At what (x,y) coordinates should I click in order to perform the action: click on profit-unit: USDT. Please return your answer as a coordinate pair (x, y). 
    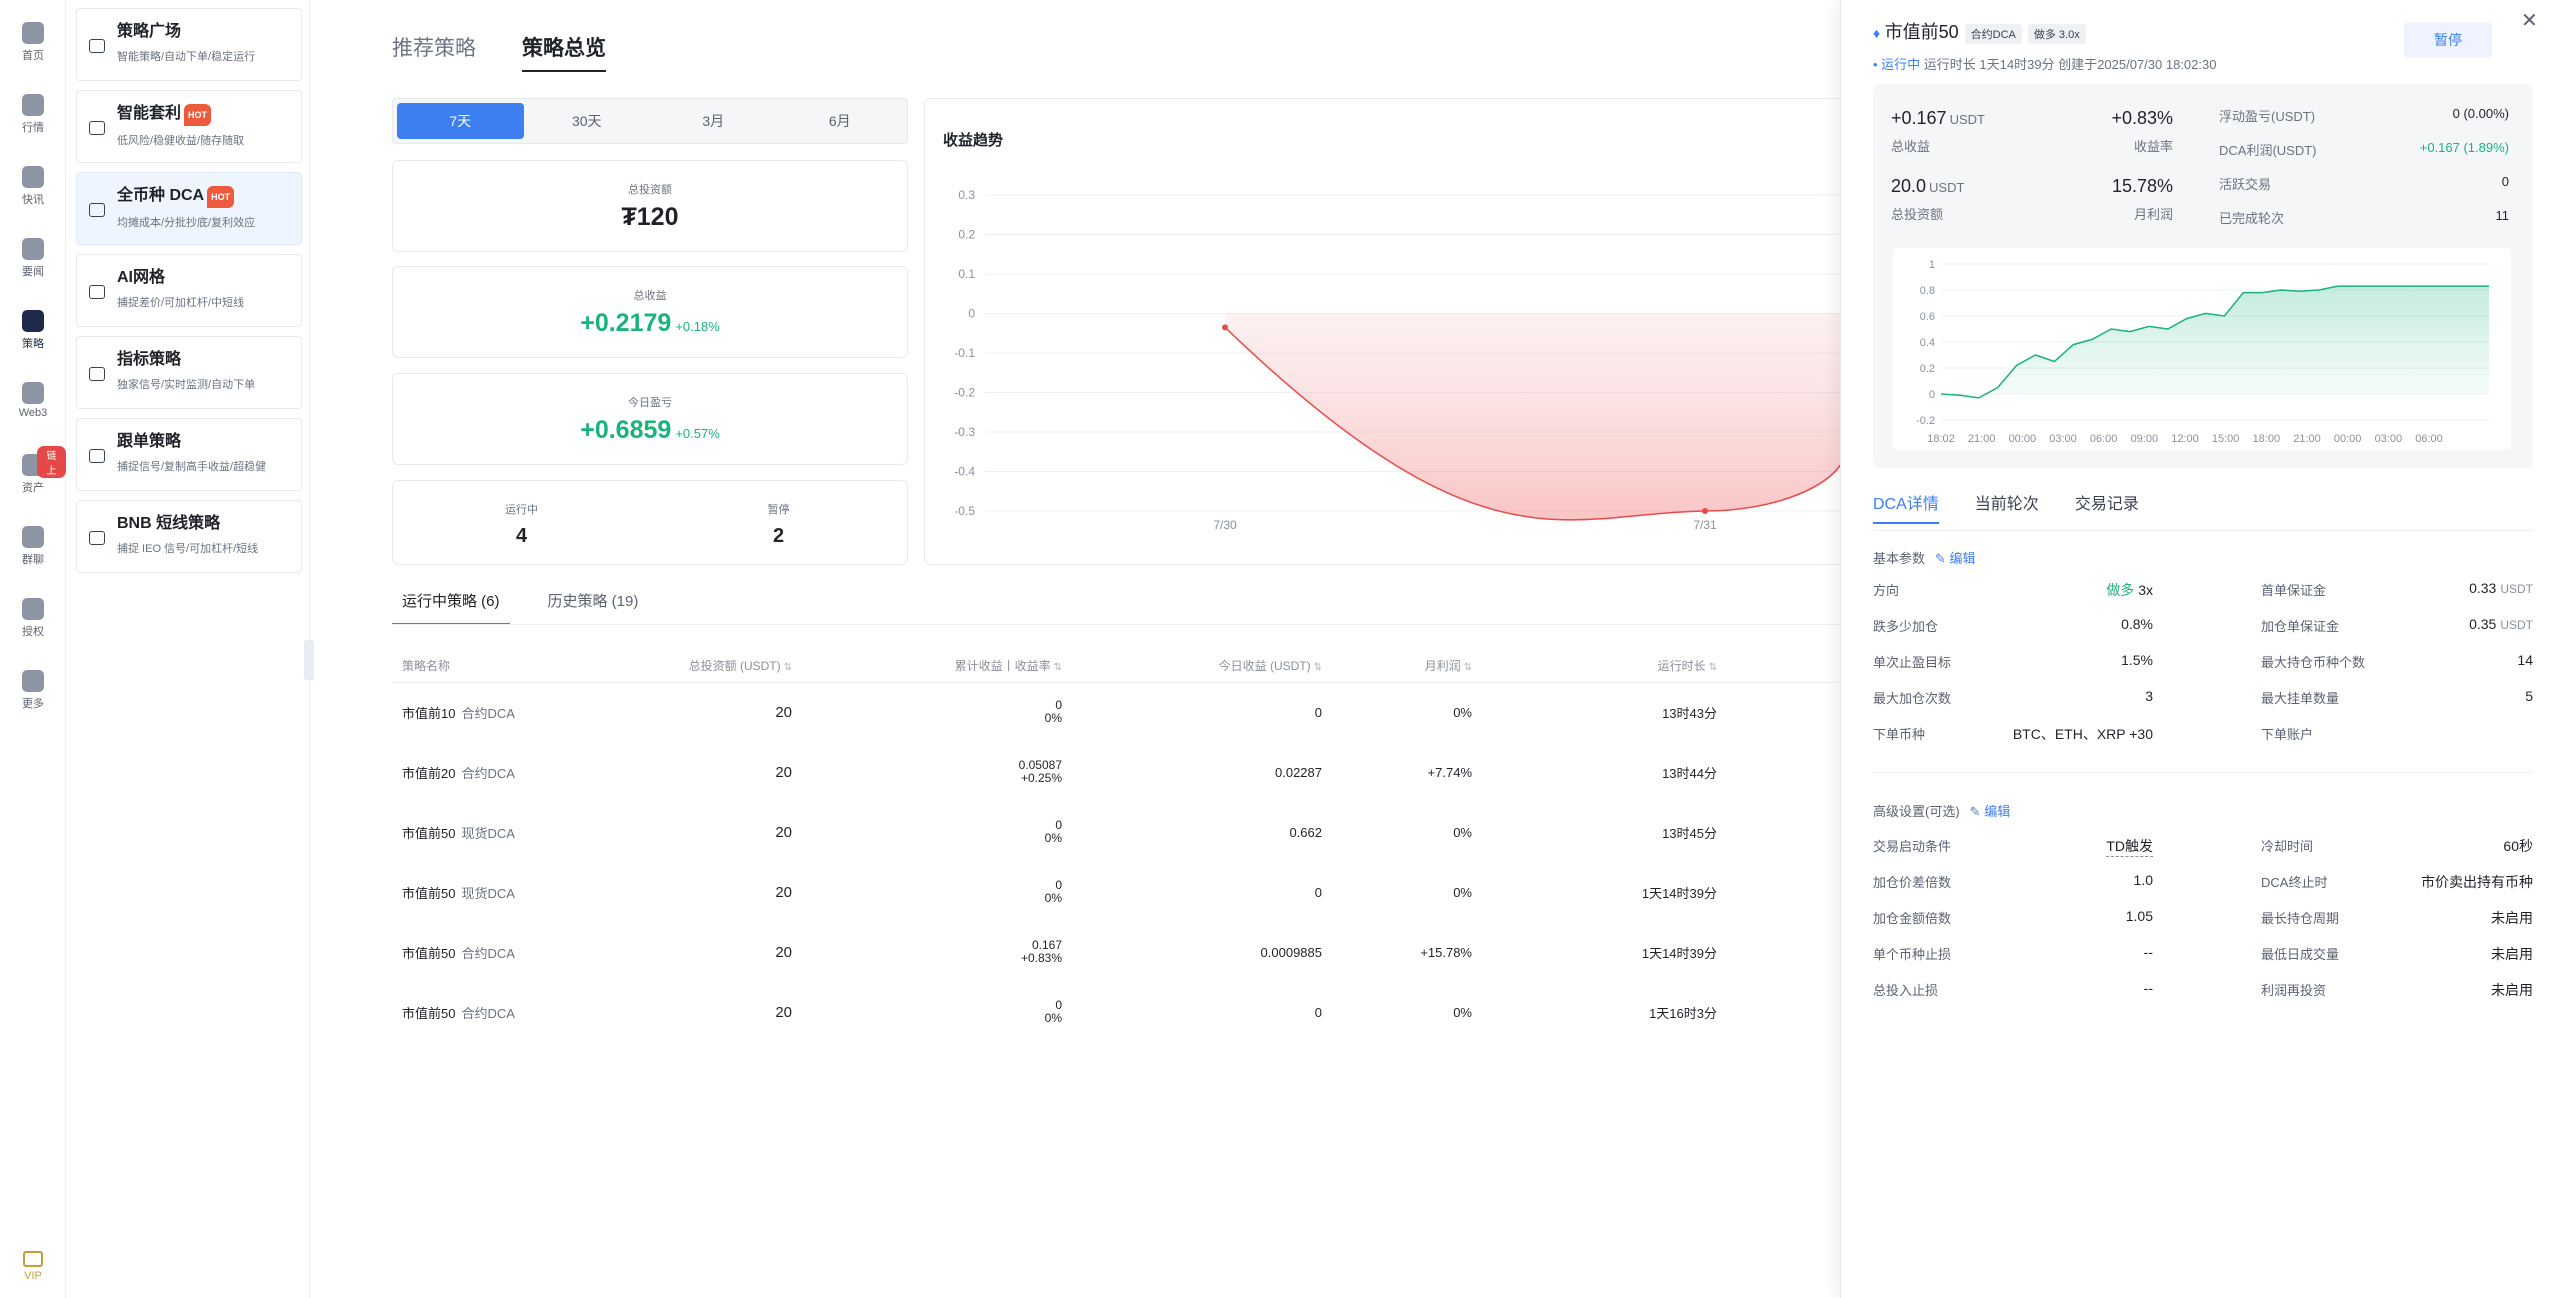
    Looking at the image, I should click on (1967, 119).